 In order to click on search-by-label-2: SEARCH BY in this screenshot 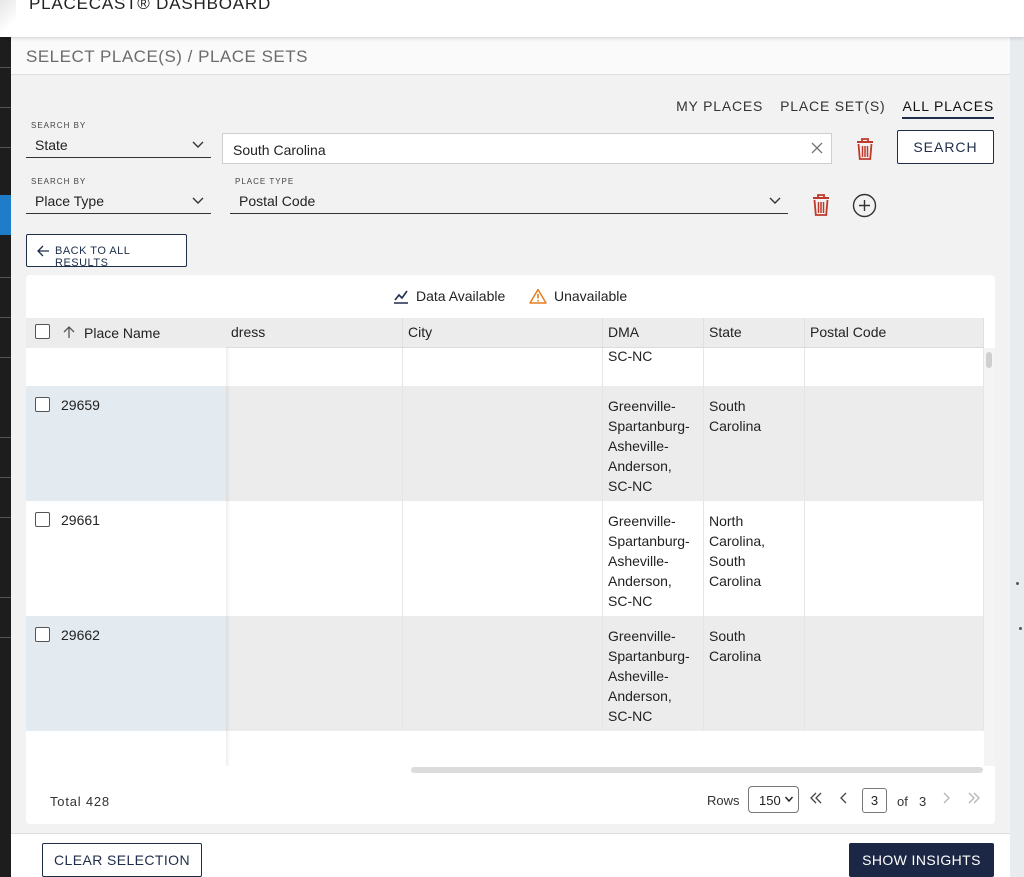, I will do `click(59, 181)`.